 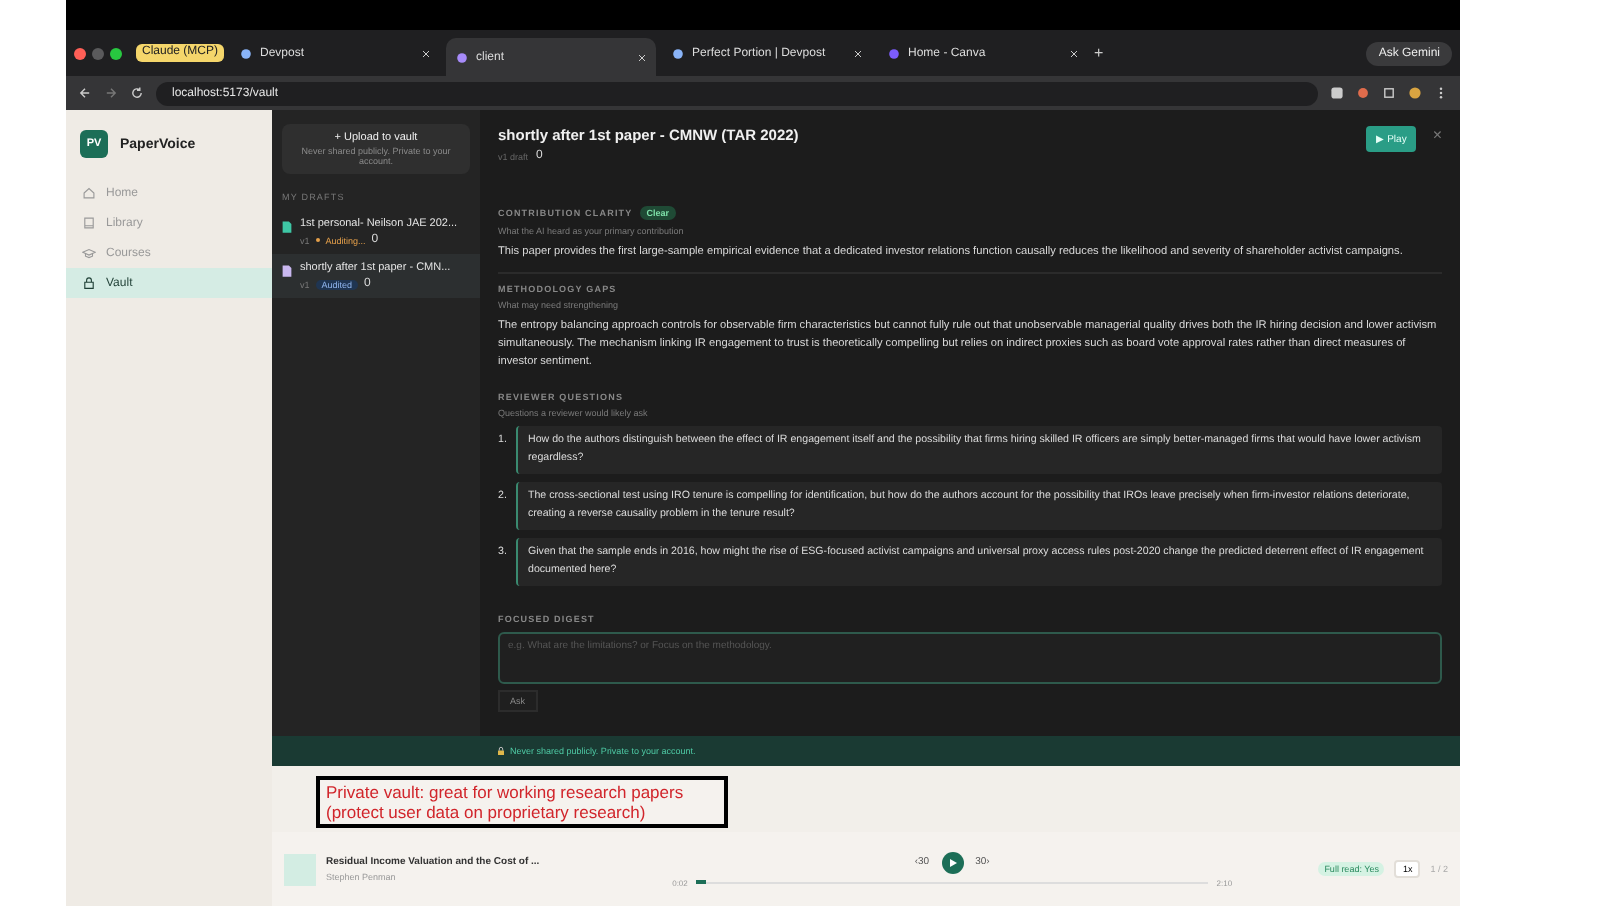 What do you see at coordinates (80, 53) in the screenshot?
I see `close-window-icon` at bounding box center [80, 53].